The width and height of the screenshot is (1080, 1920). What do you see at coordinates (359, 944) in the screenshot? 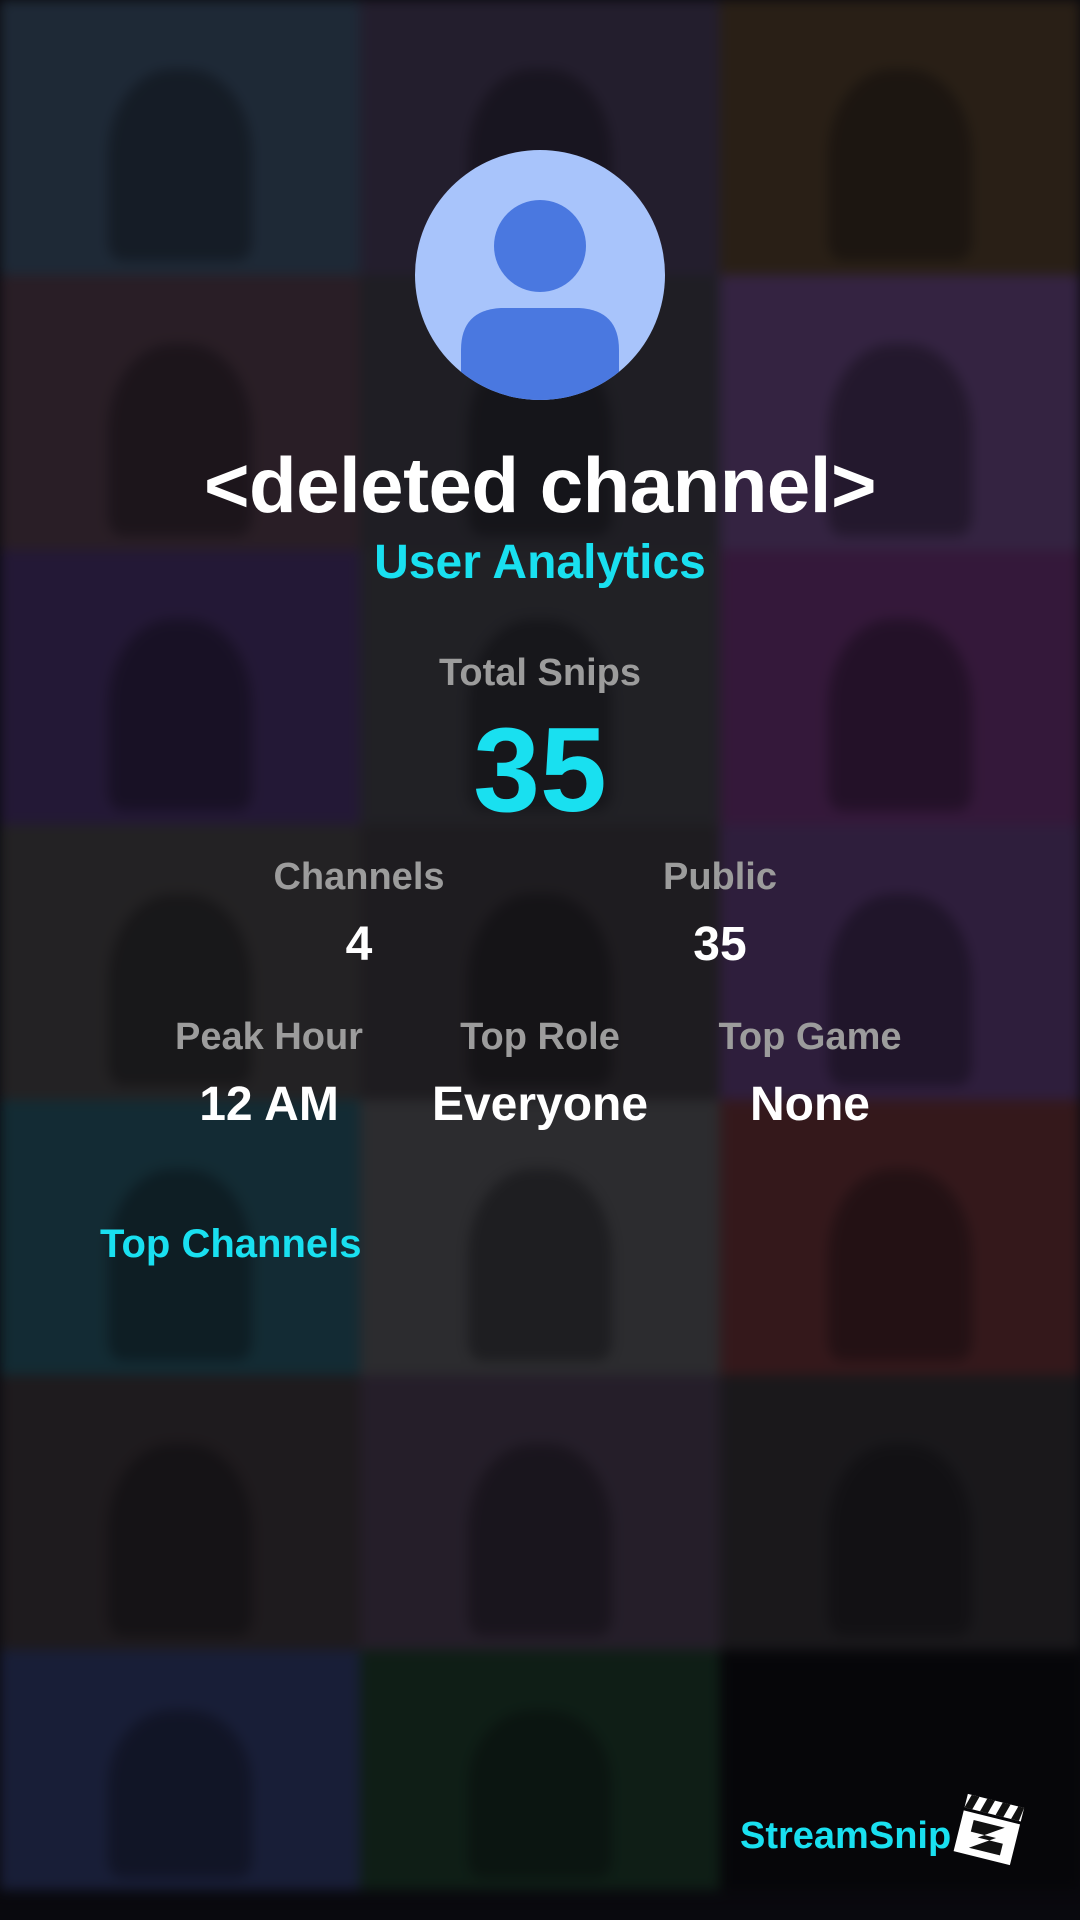
I see `stat-value: 4` at bounding box center [359, 944].